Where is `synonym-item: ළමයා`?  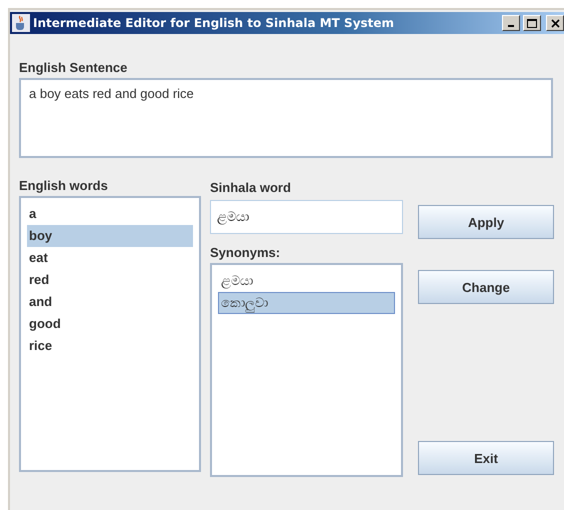
synonym-item: ළමයා is located at coordinates (306, 281).